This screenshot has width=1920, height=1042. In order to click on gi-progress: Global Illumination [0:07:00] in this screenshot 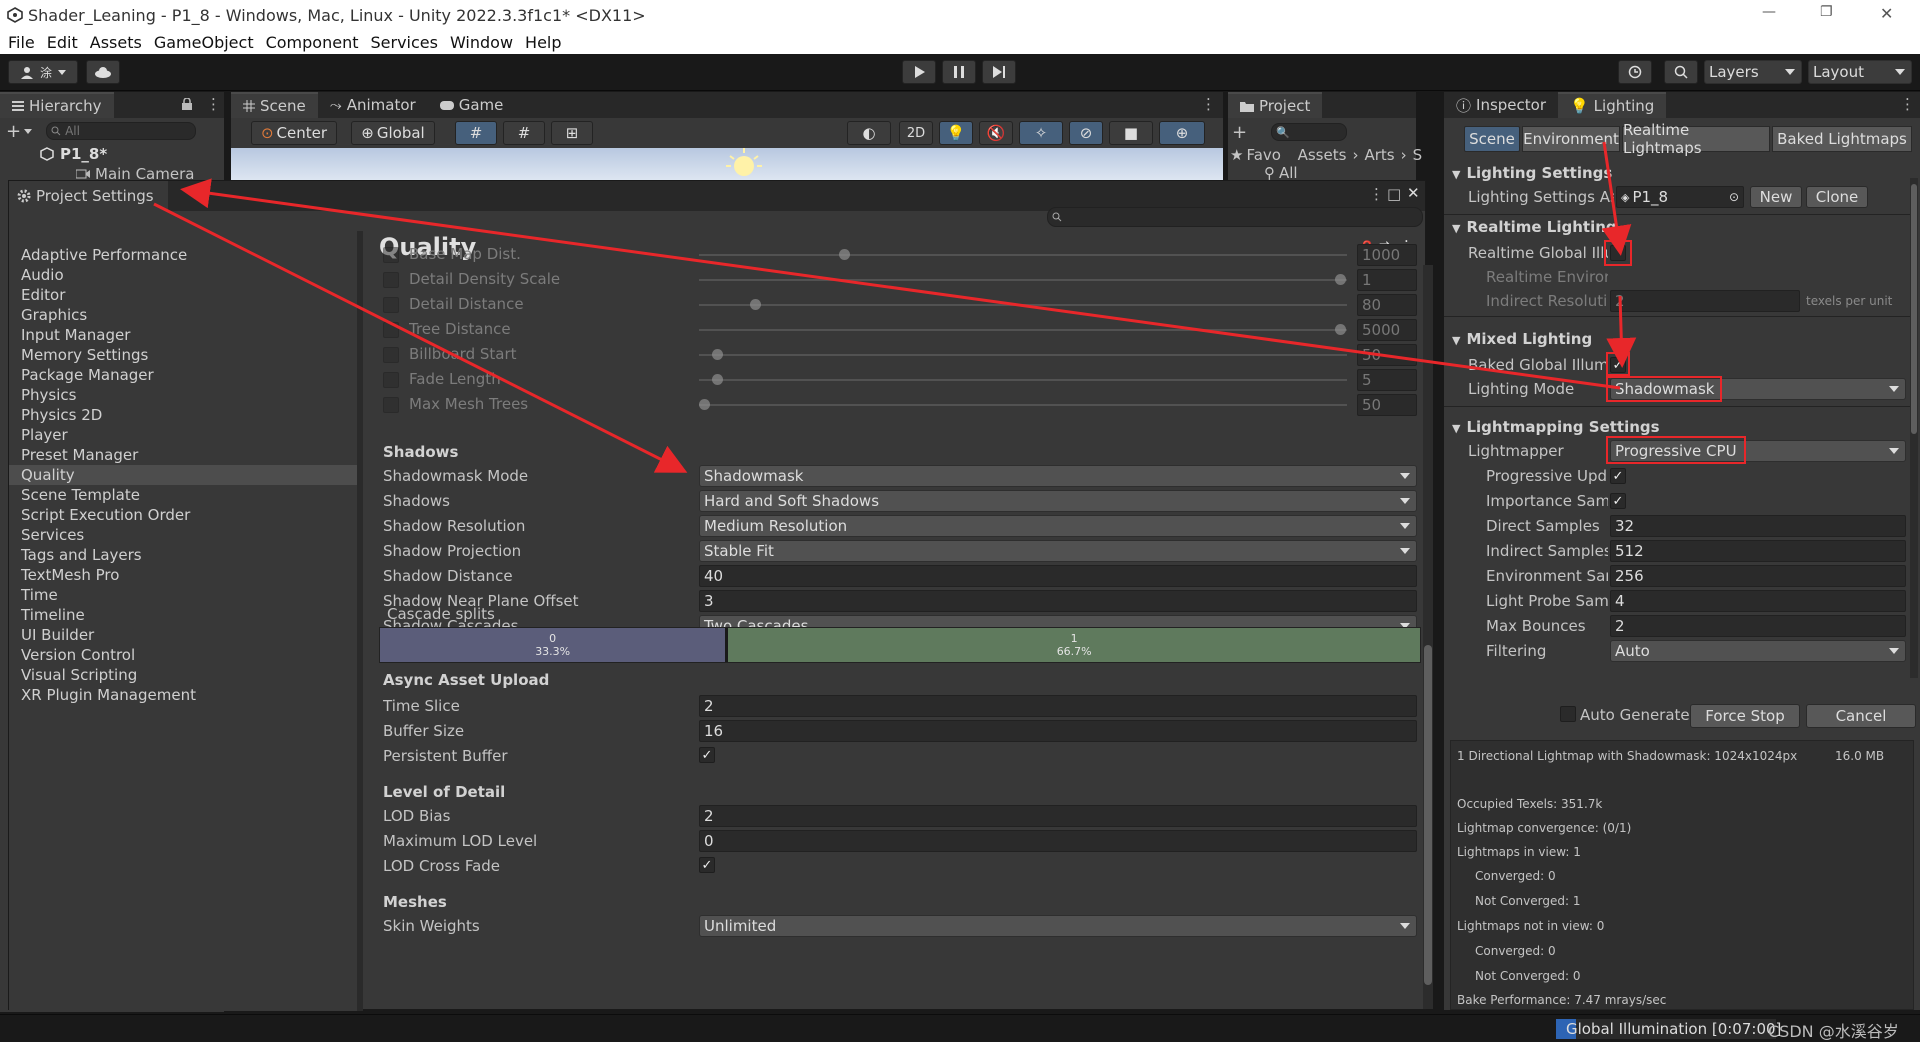, I will do `click(1668, 1029)`.